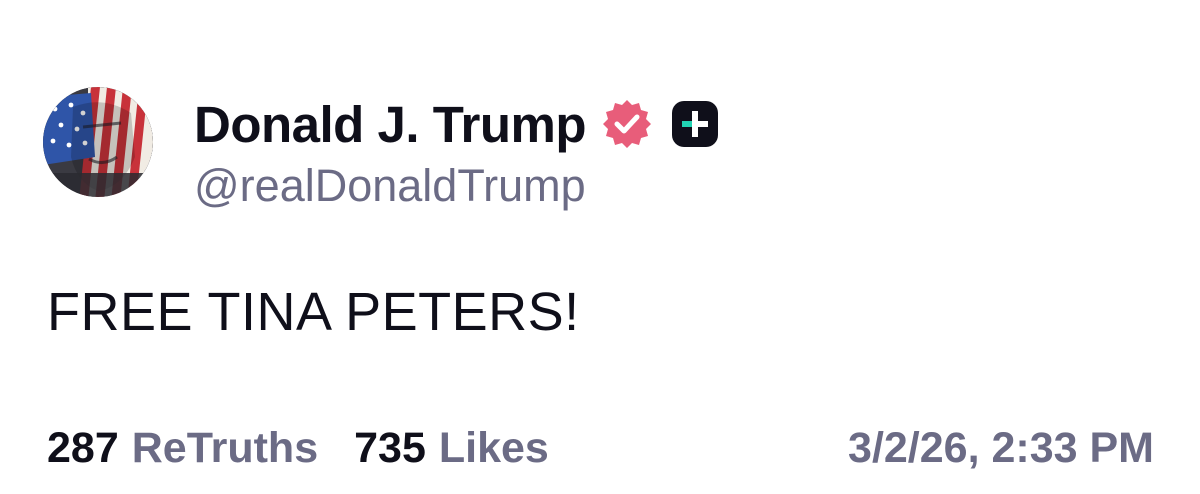 Image resolution: width=1200 pixels, height=494 pixels. What do you see at coordinates (390, 447) in the screenshot?
I see `likes-count: 735` at bounding box center [390, 447].